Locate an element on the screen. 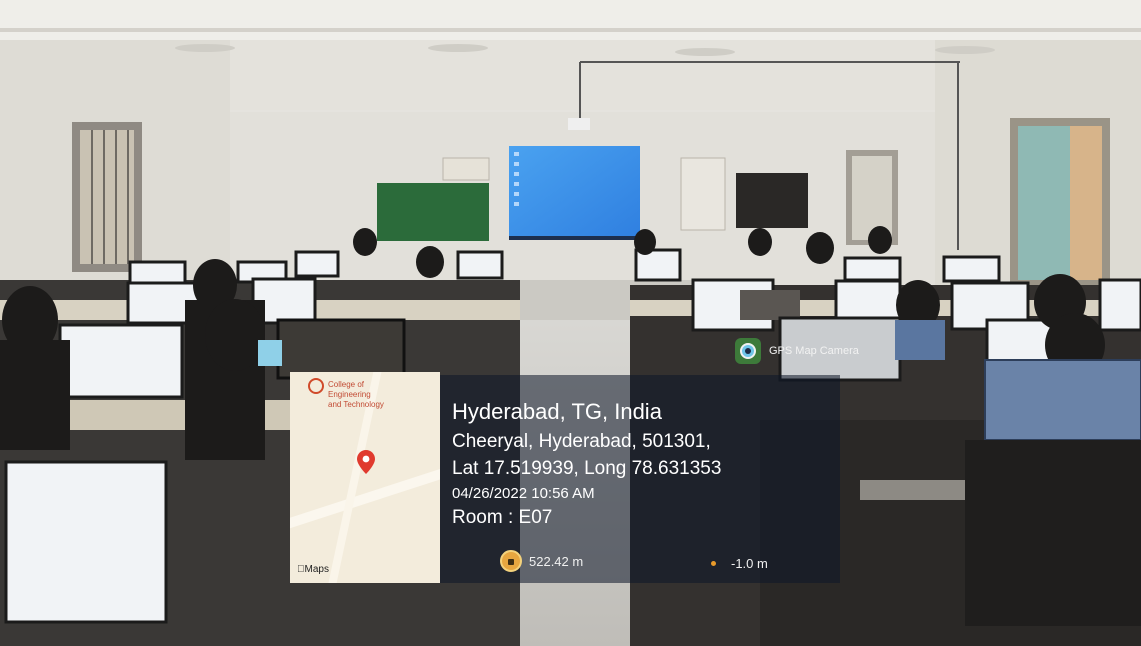  address-line: Cheeryal, Hyderabad, 501301, is located at coordinates (581, 441).